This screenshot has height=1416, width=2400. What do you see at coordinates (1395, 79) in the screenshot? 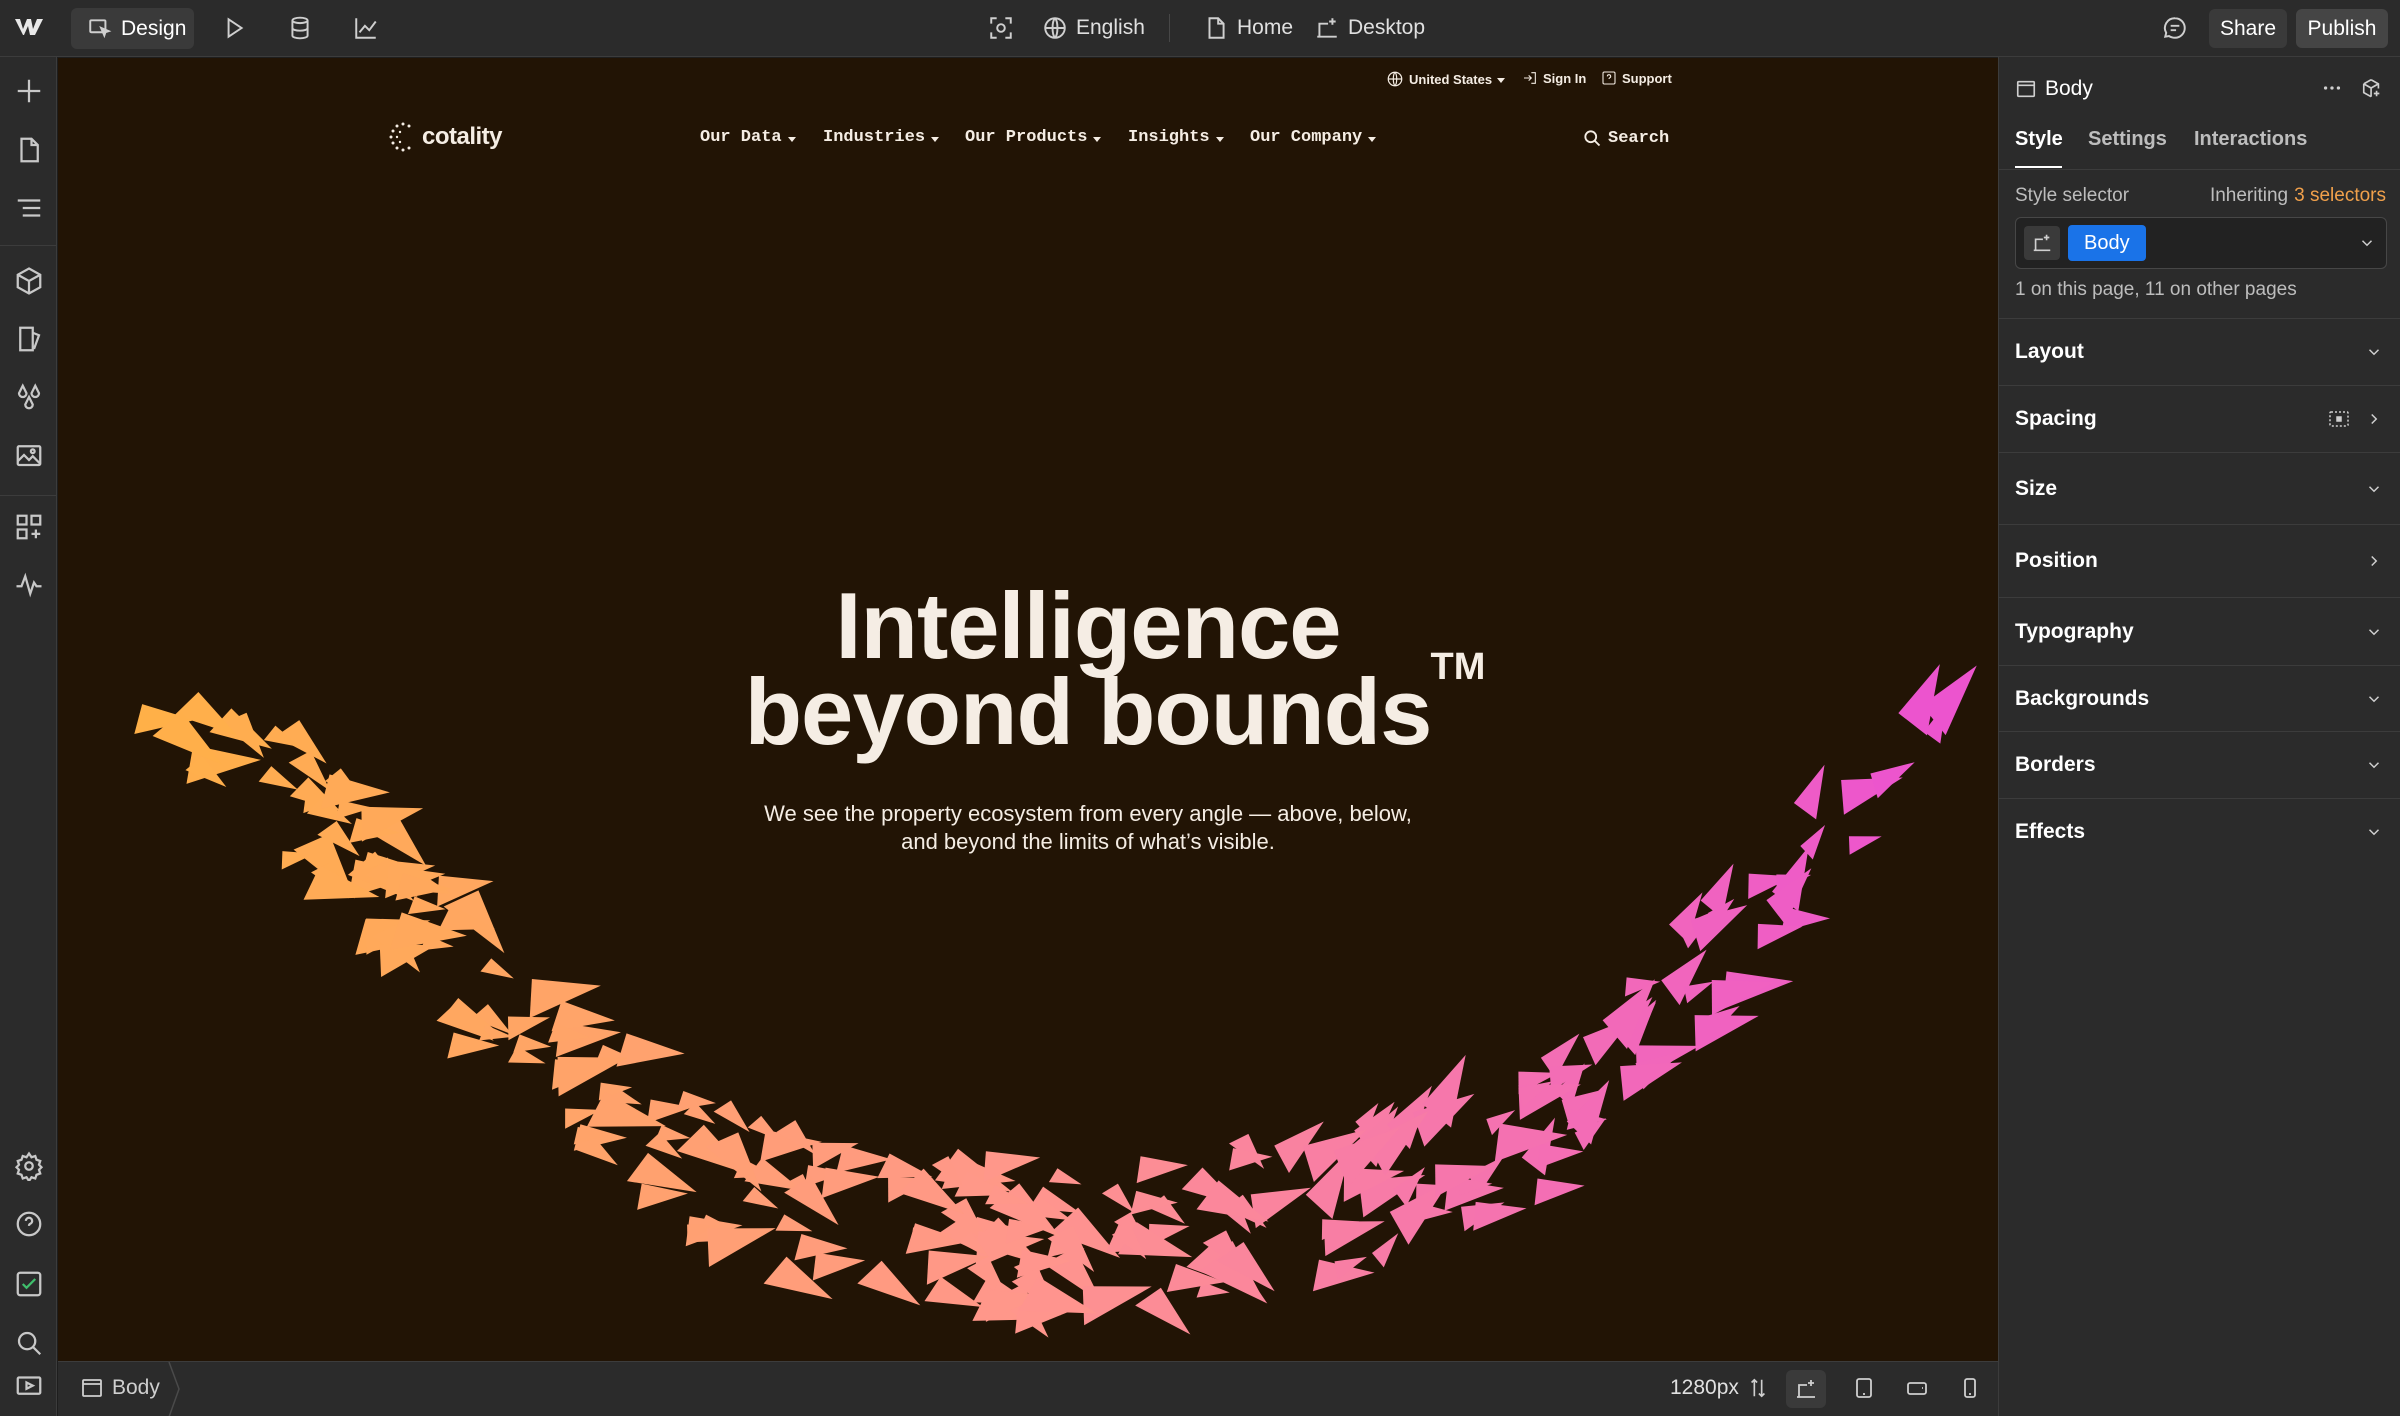
I see `globe-icon` at bounding box center [1395, 79].